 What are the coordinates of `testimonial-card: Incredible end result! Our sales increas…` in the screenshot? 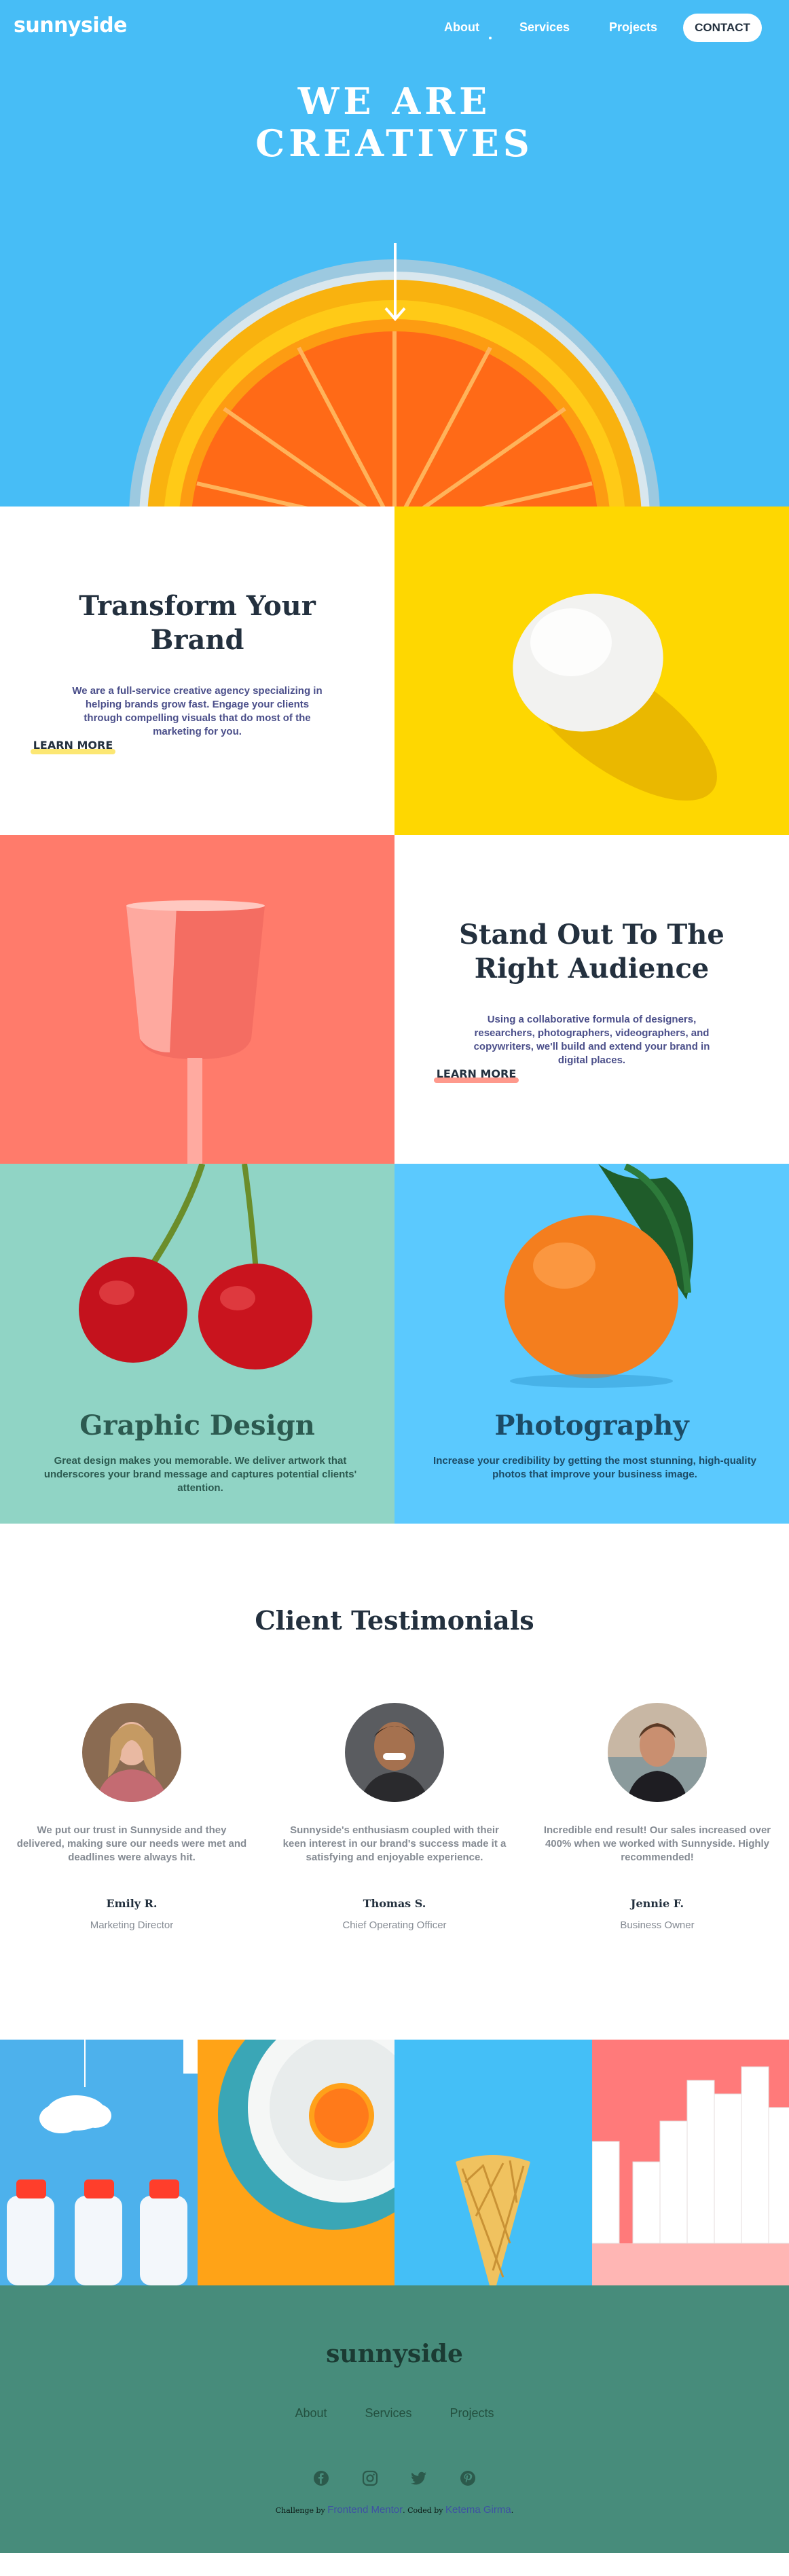 It's located at (658, 1817).